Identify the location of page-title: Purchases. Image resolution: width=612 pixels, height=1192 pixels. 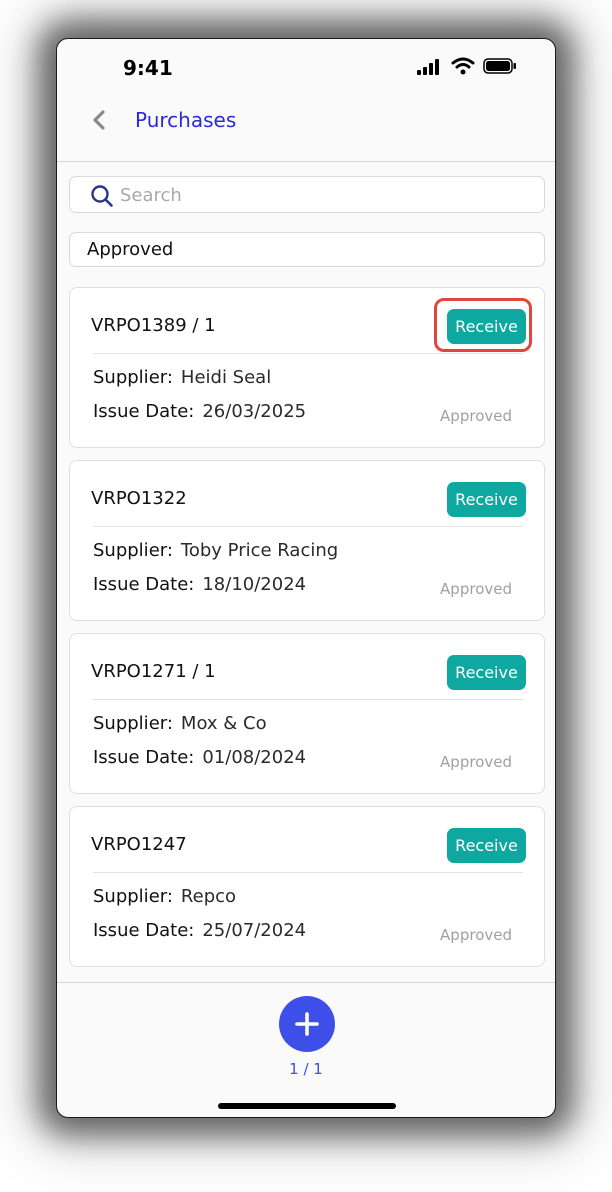
(186, 120).